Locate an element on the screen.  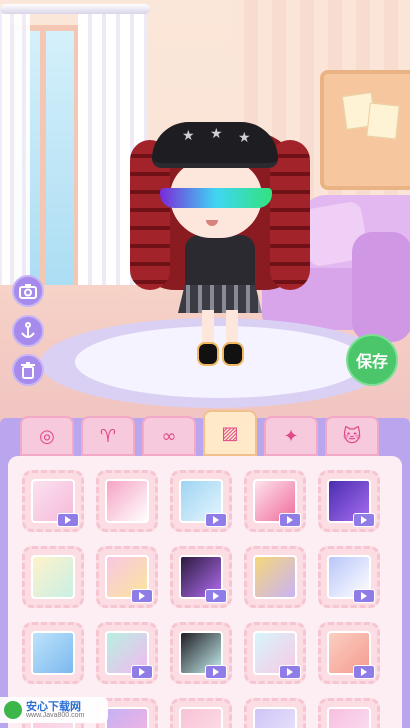
background-item-purple-checker is located at coordinates (201, 577).